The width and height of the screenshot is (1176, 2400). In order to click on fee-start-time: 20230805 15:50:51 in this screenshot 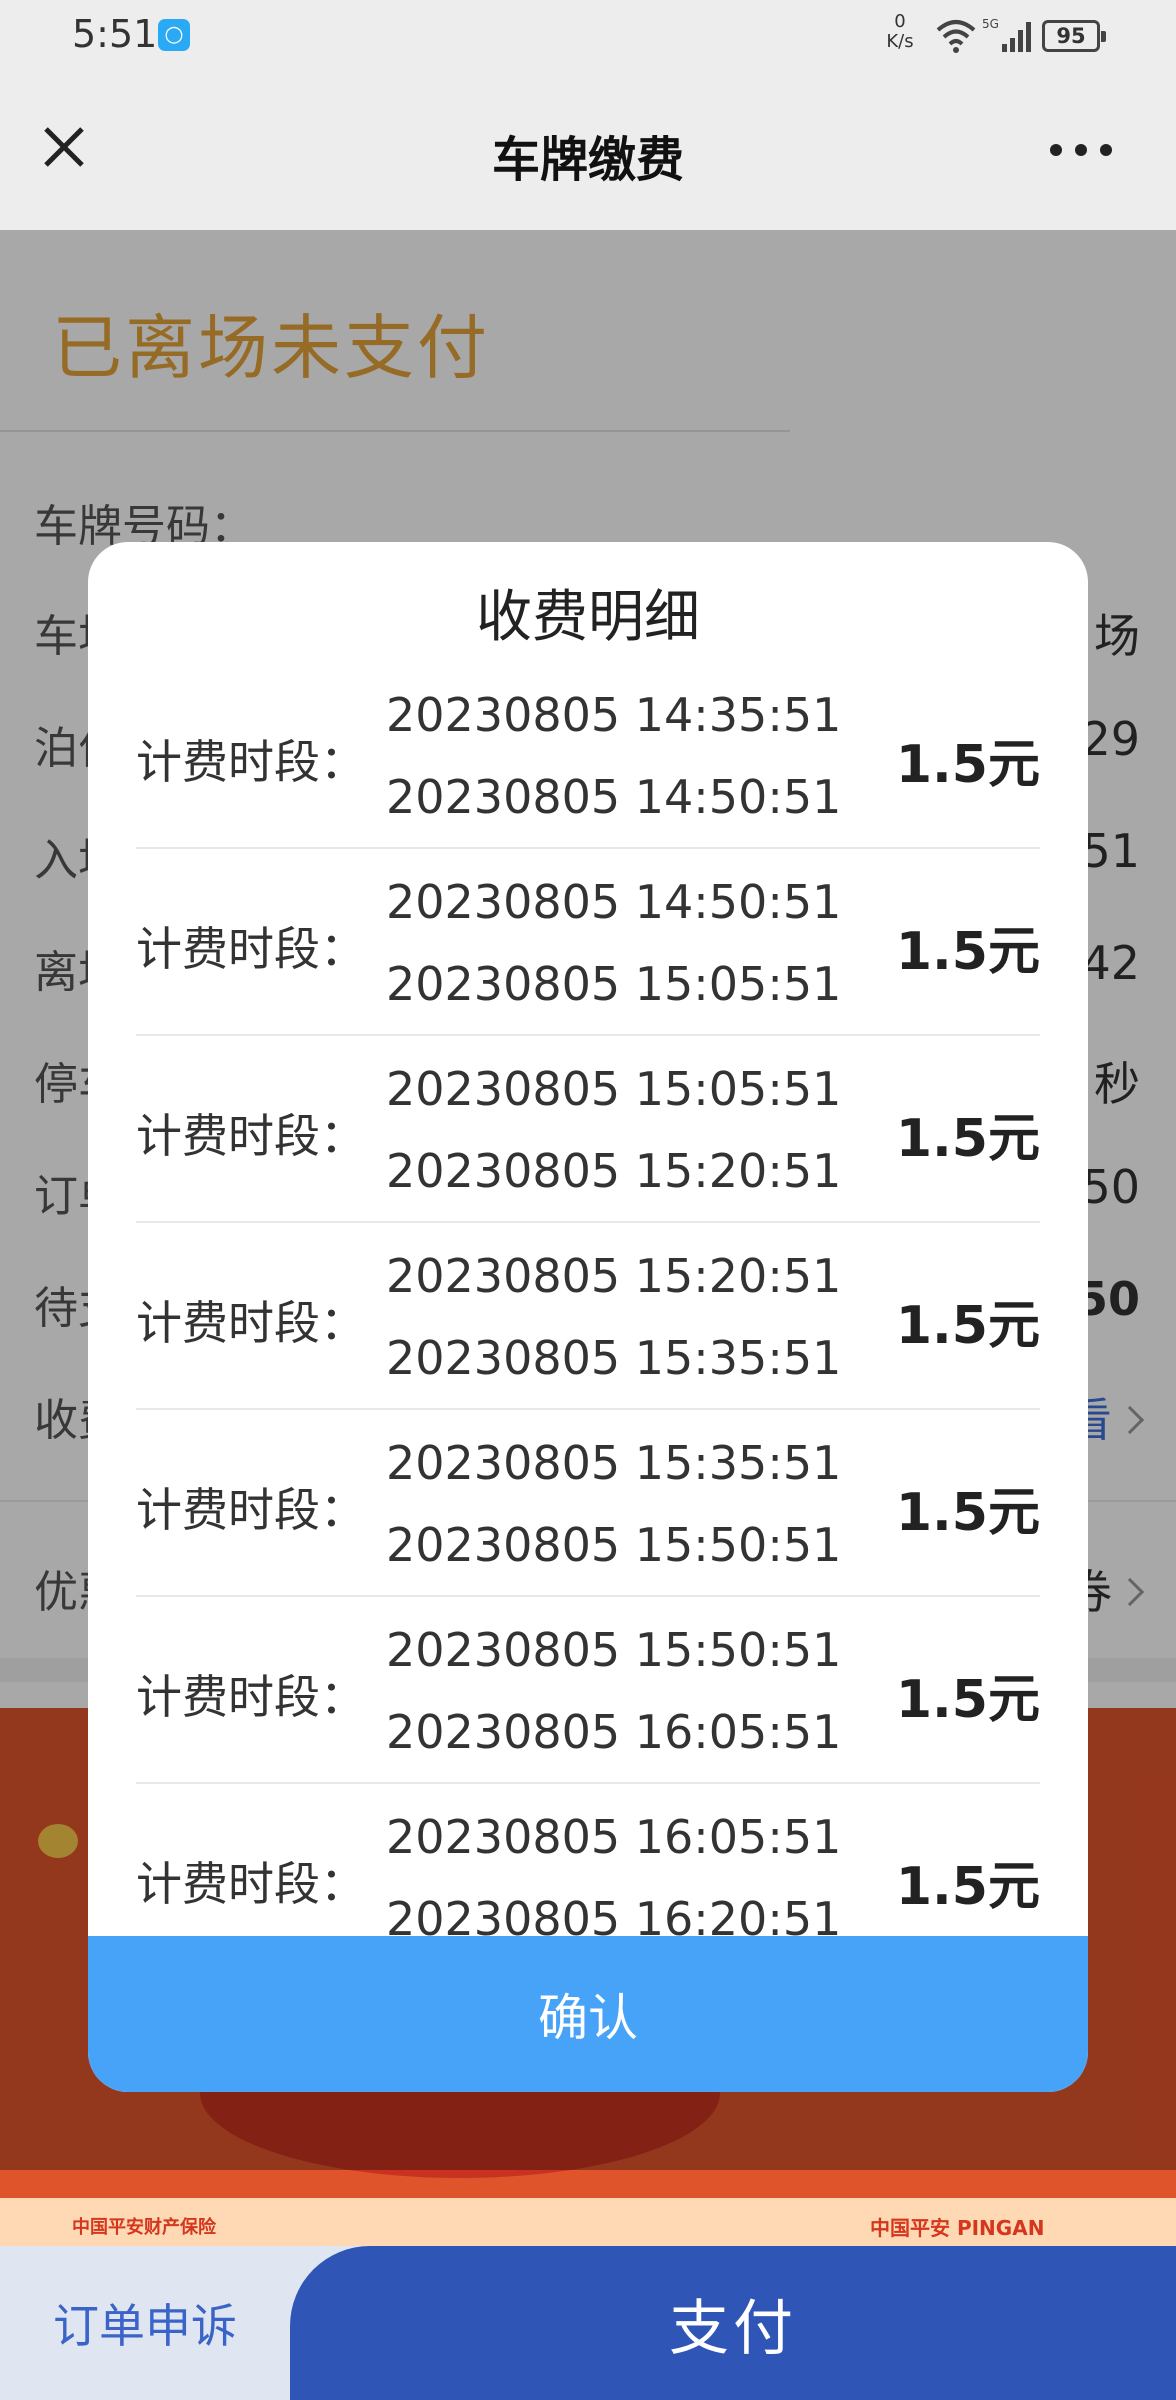, I will do `click(614, 1650)`.